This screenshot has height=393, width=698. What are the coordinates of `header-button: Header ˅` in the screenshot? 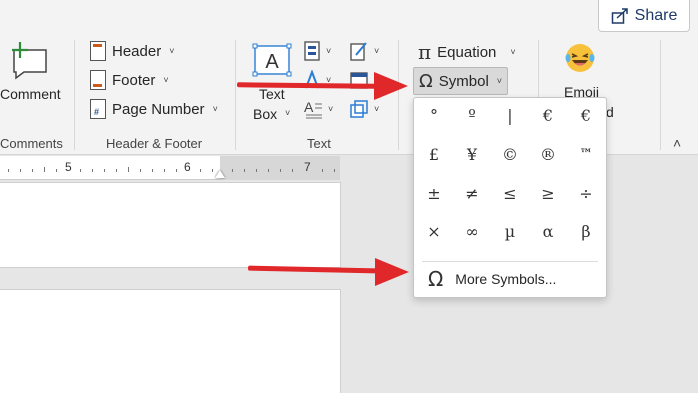 It's located at (132, 51).